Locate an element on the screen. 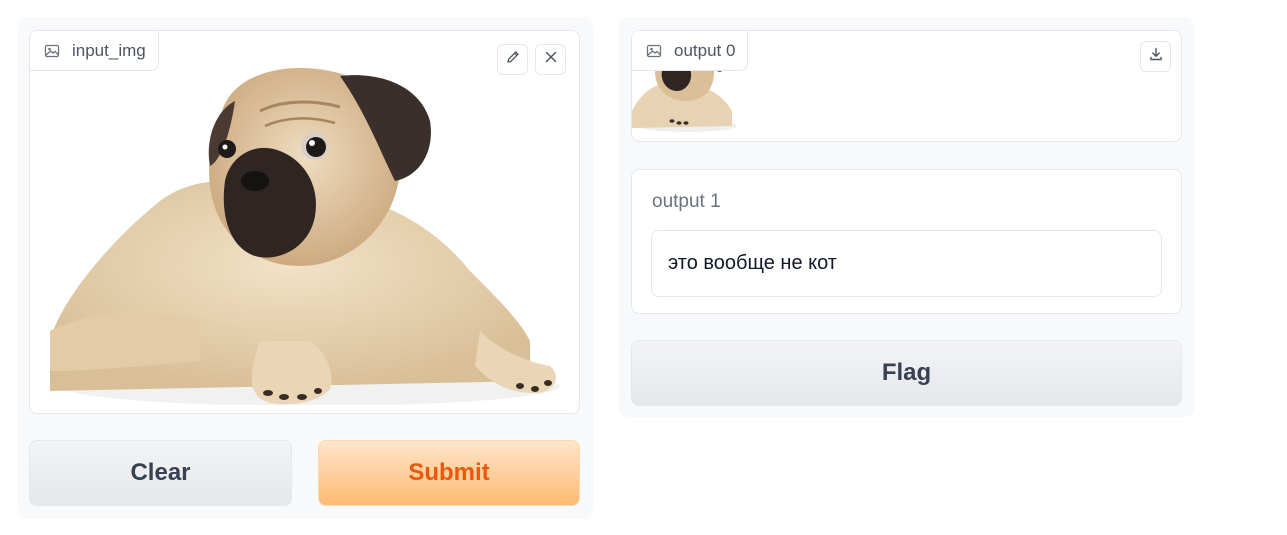 The width and height of the screenshot is (1287, 535). output-textbox: это вообще не кот is located at coordinates (906, 263).